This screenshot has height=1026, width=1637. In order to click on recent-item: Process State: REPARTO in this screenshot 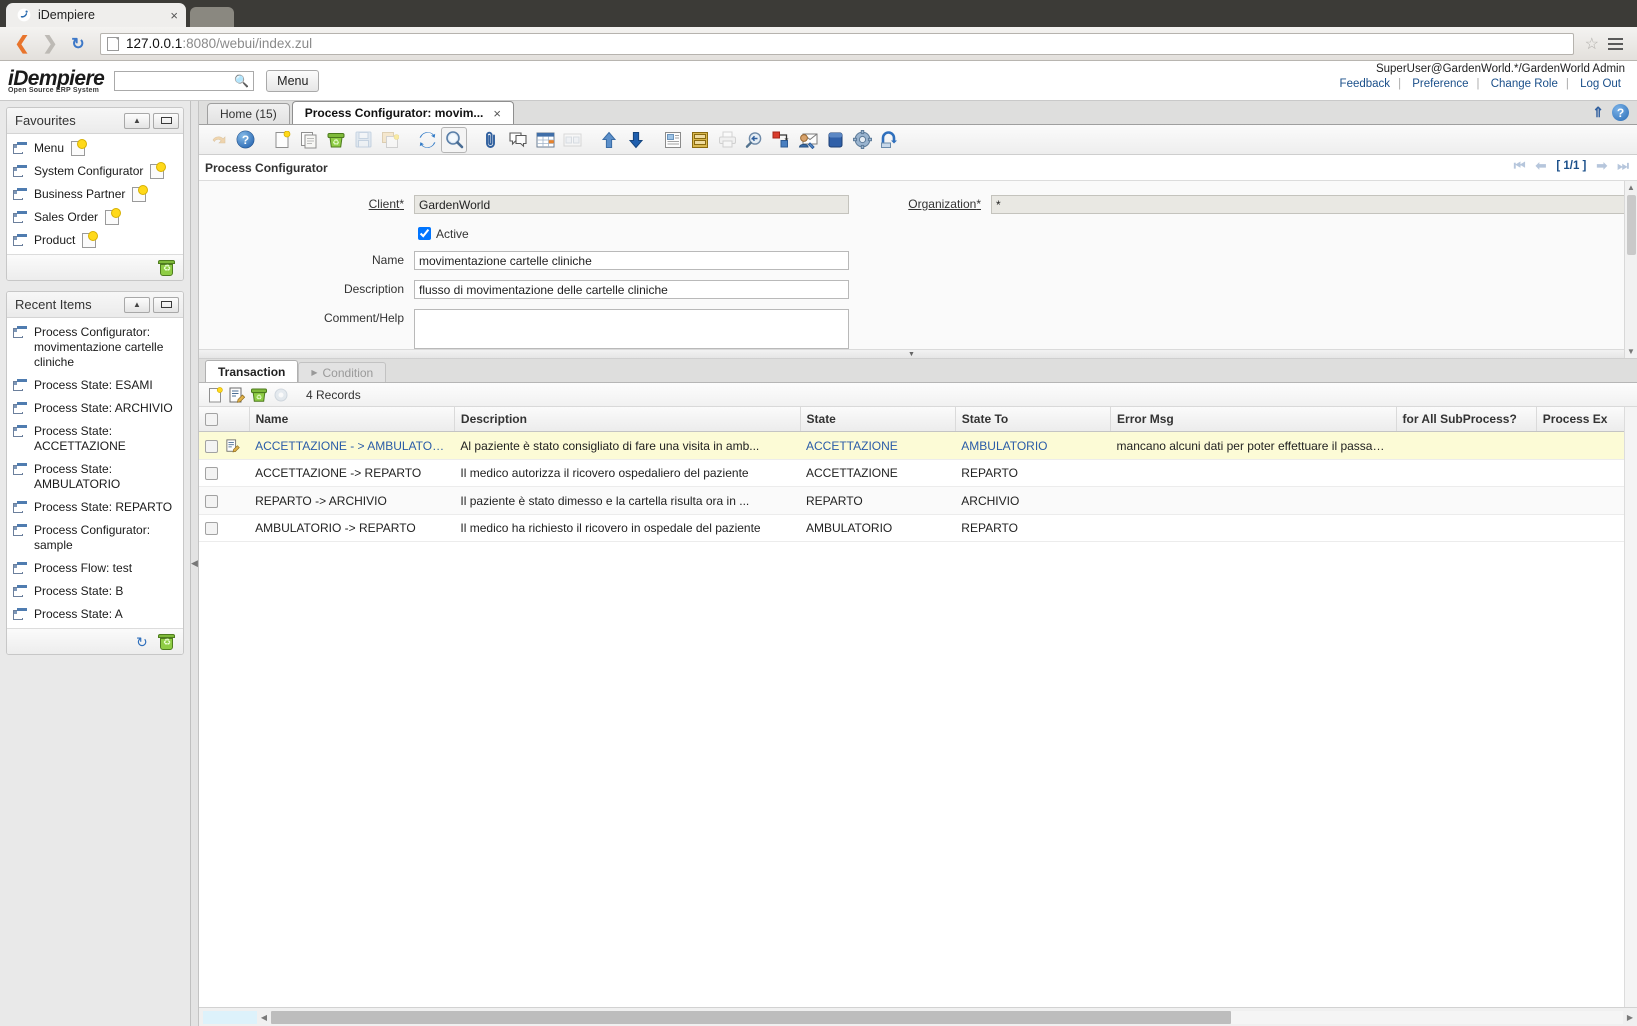, I will do `click(95, 507)`.